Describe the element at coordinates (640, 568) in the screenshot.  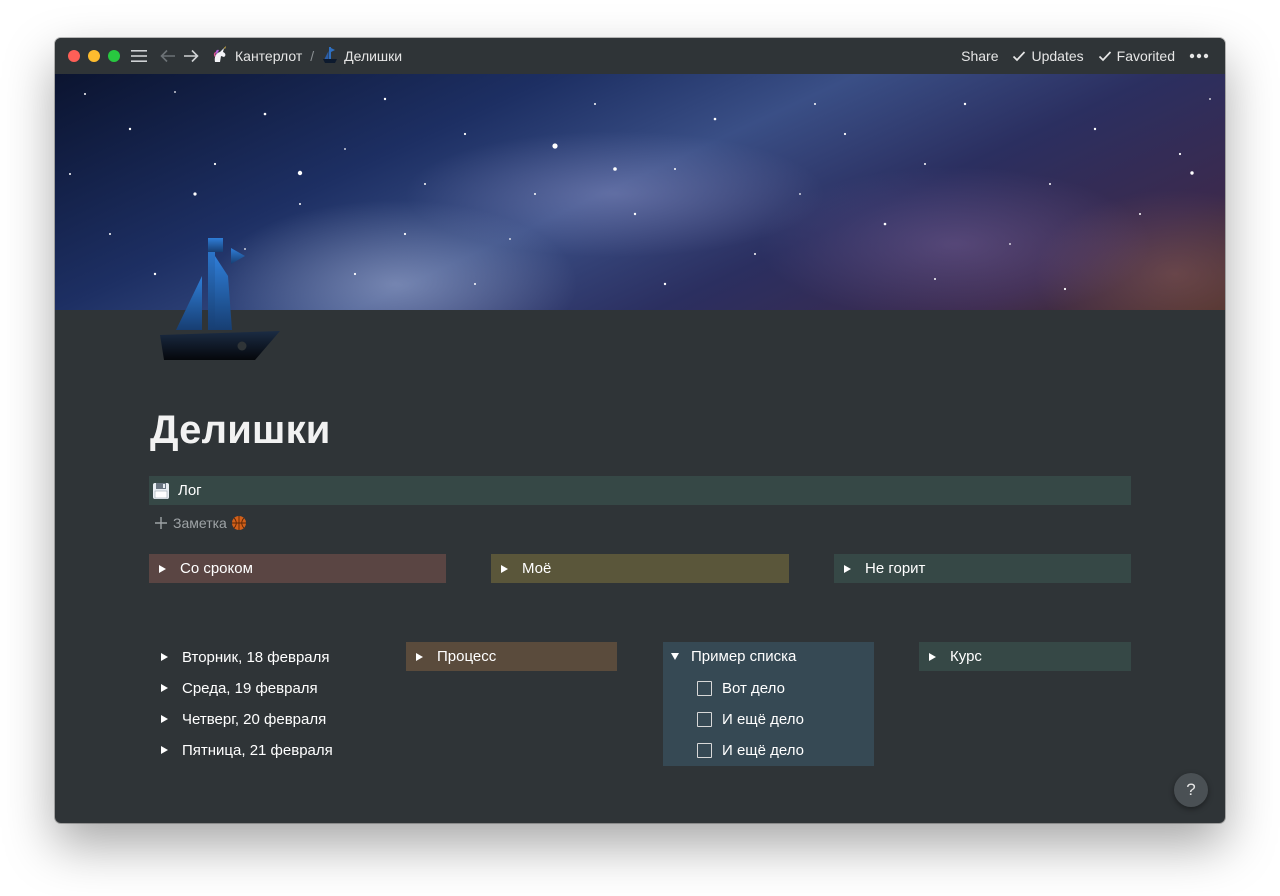
I see `toggle-moe: Моё` at that location.